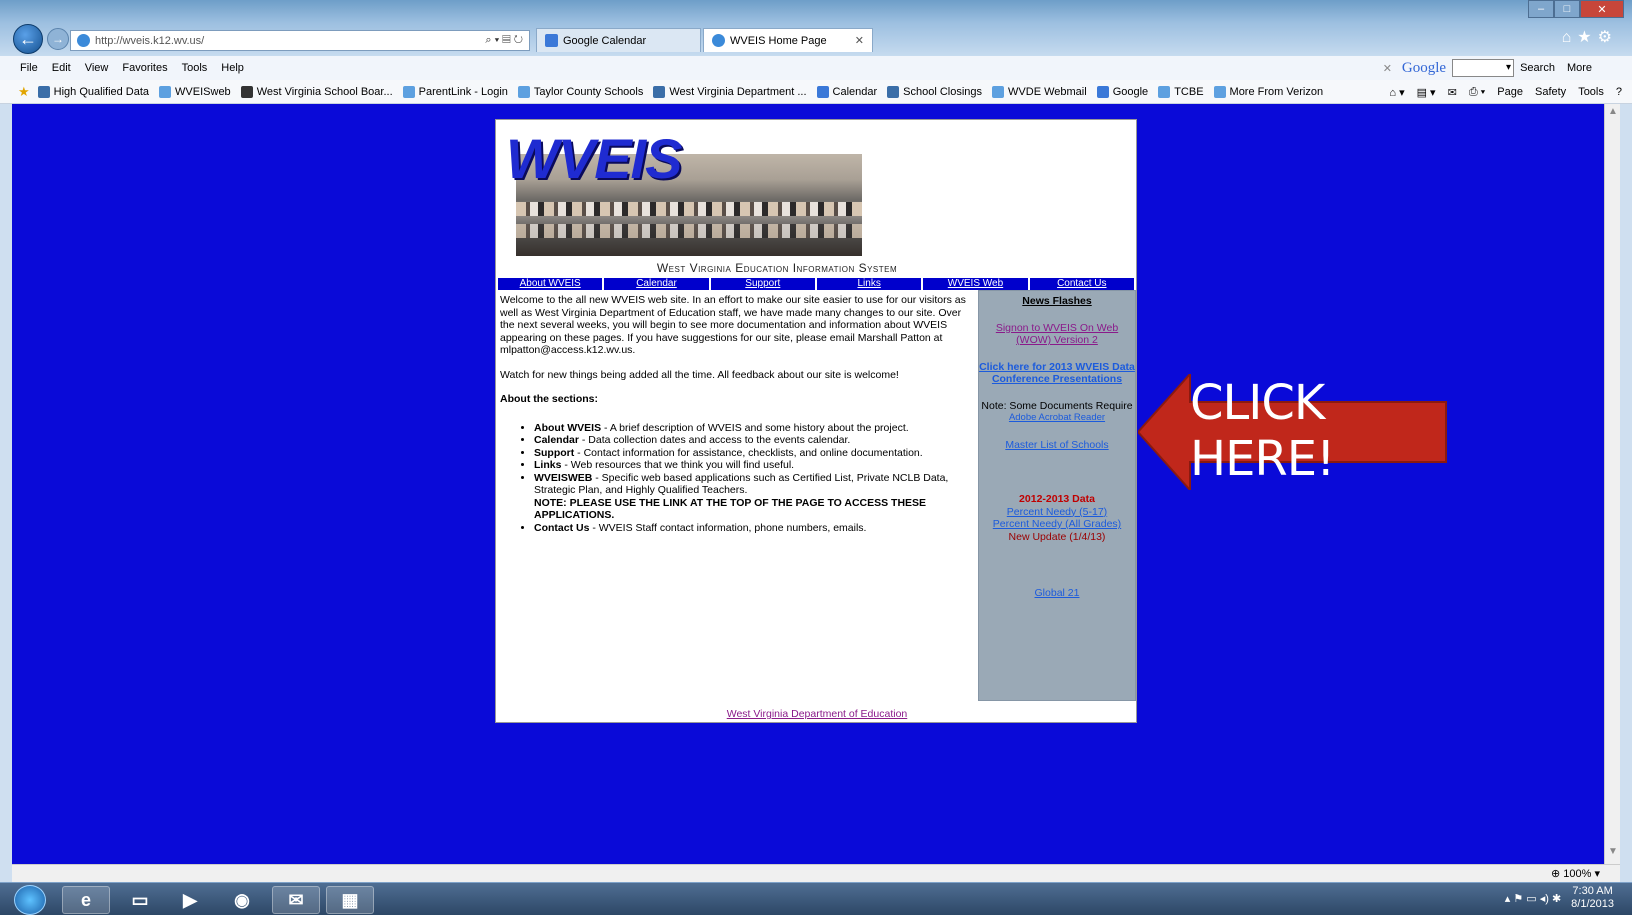 The width and height of the screenshot is (1632, 915). I want to click on fav-label: Google, so click(1130, 91).